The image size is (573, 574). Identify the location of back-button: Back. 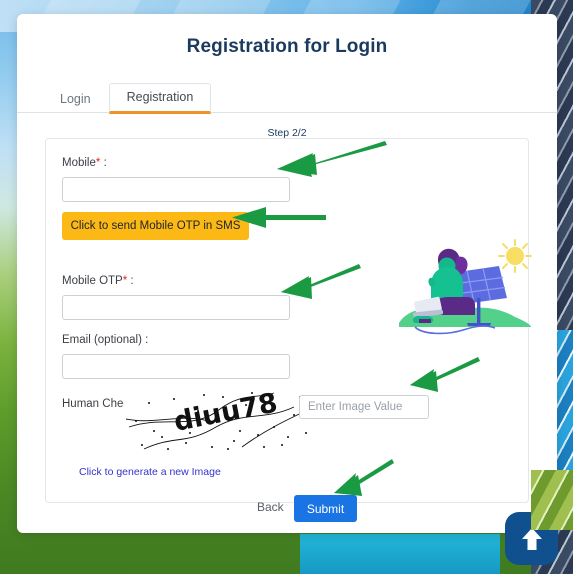
(270, 507).